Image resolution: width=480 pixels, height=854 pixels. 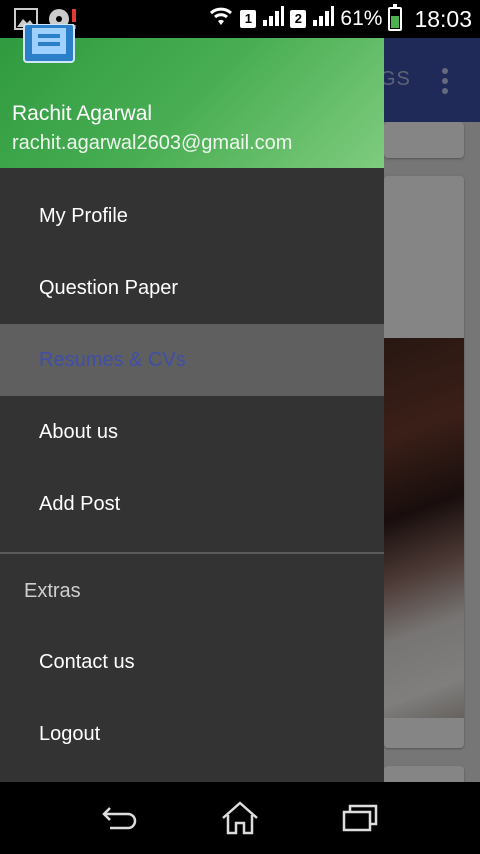 I want to click on clock: 18:03, so click(x=443, y=18).